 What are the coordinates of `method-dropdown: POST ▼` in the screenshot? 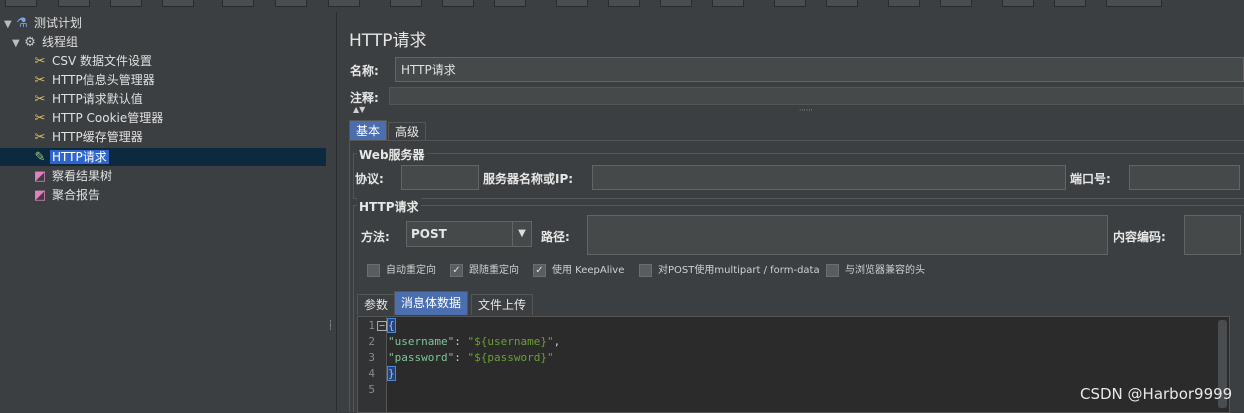 It's located at (469, 234).